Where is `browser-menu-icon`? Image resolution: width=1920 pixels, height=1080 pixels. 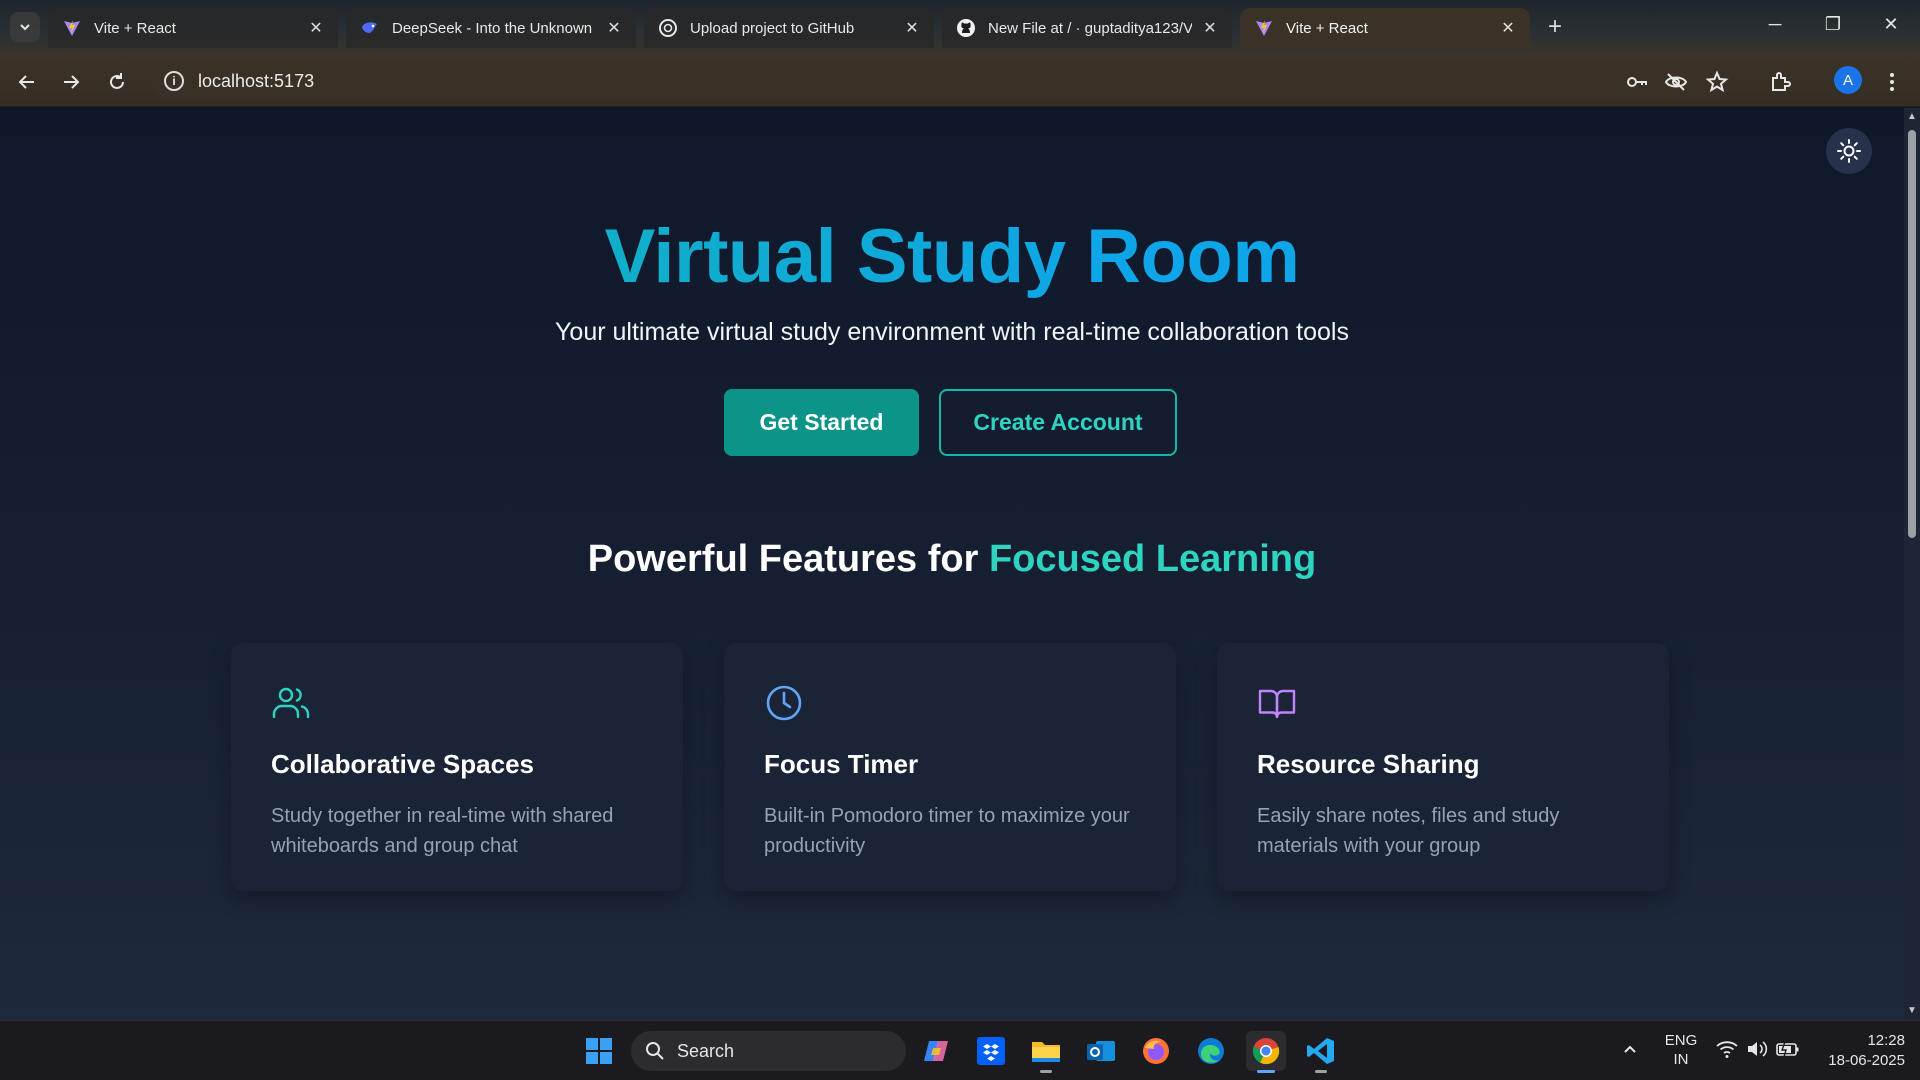
browser-menu-icon is located at coordinates (1892, 82).